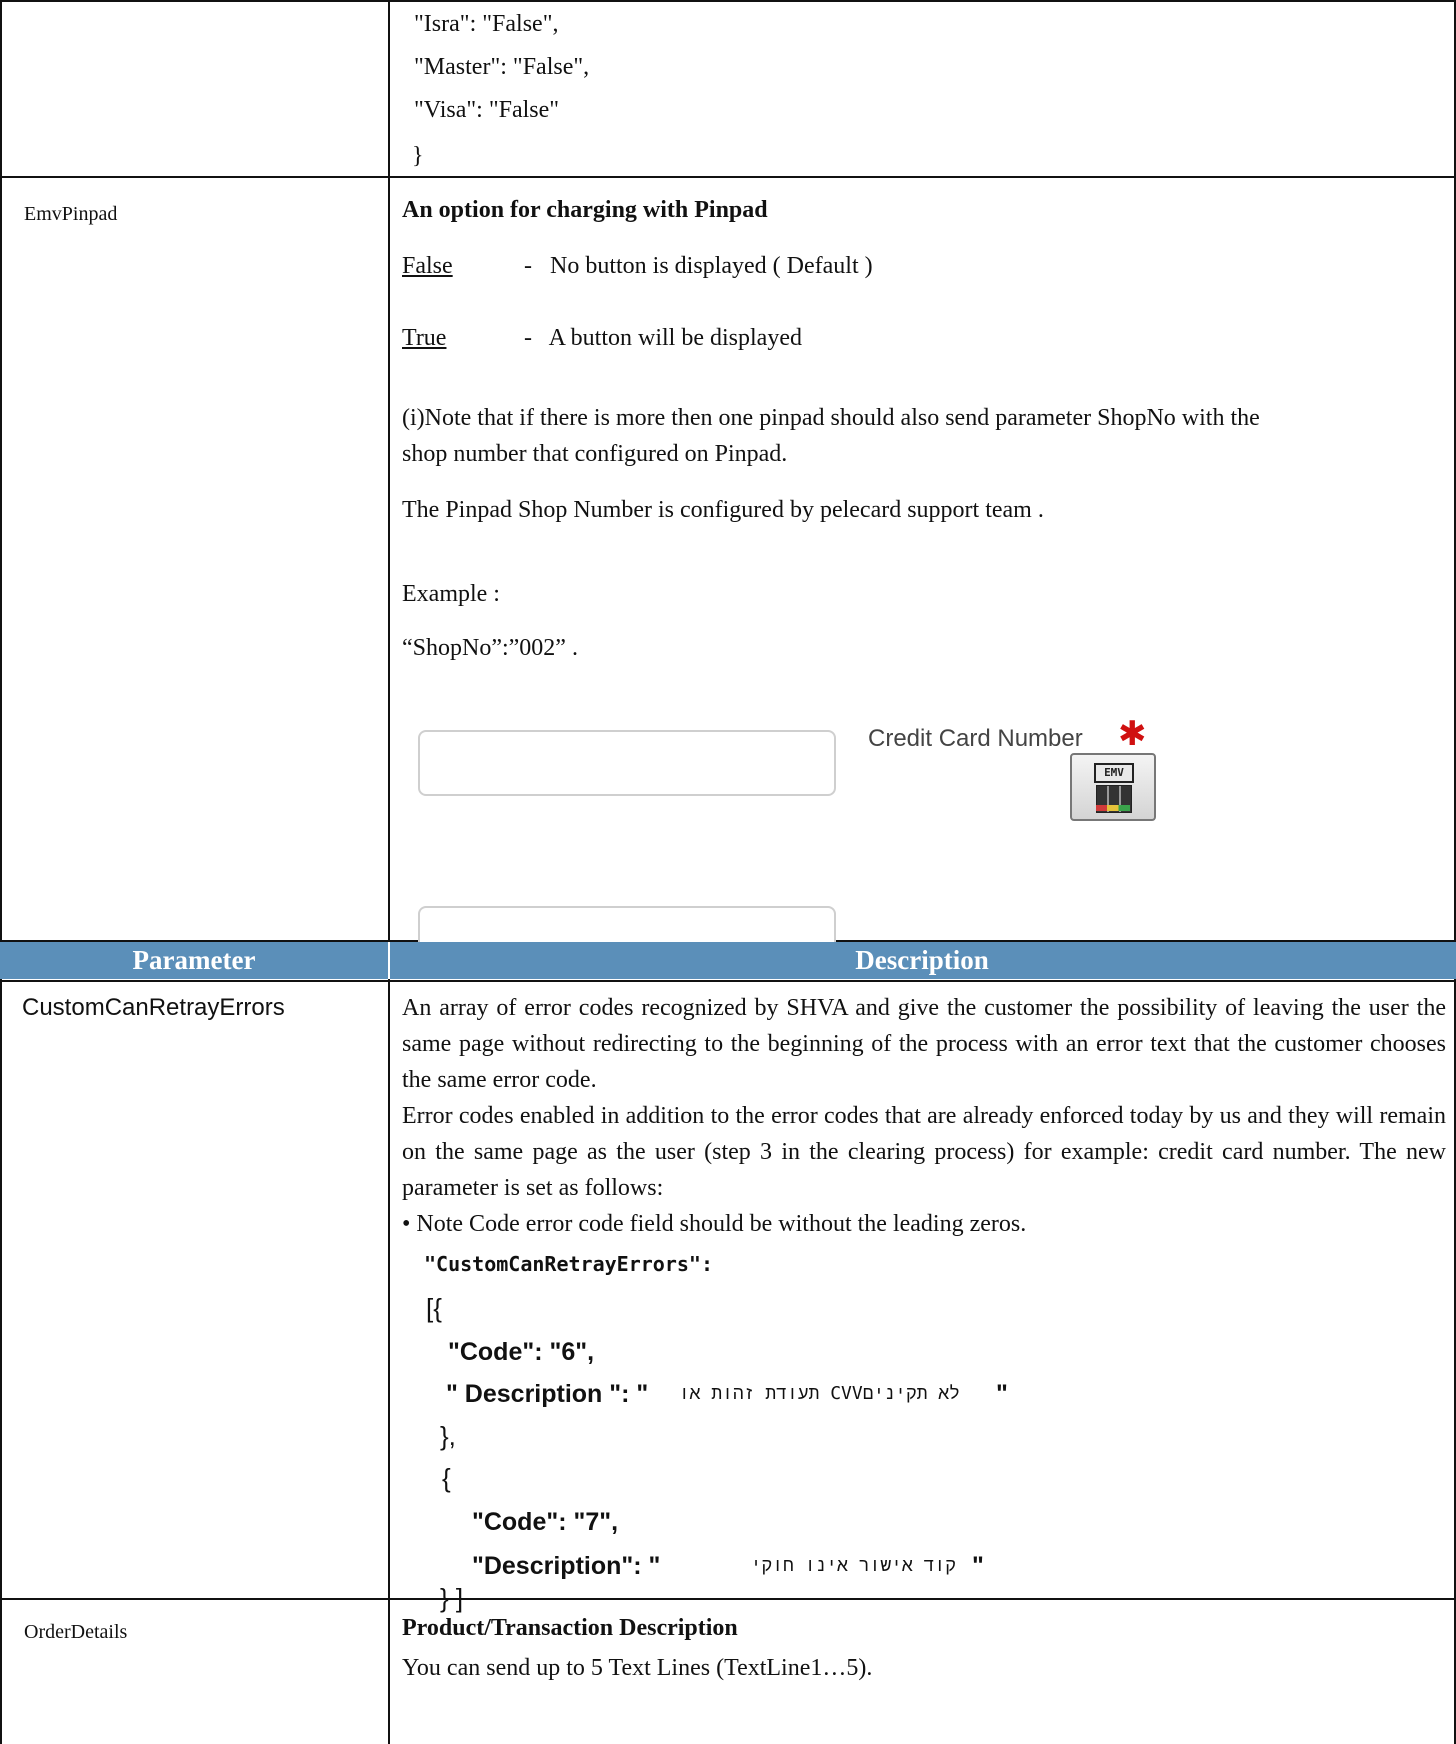 The height and width of the screenshot is (1744, 1456). I want to click on code-line-close: }, so click(418, 156).